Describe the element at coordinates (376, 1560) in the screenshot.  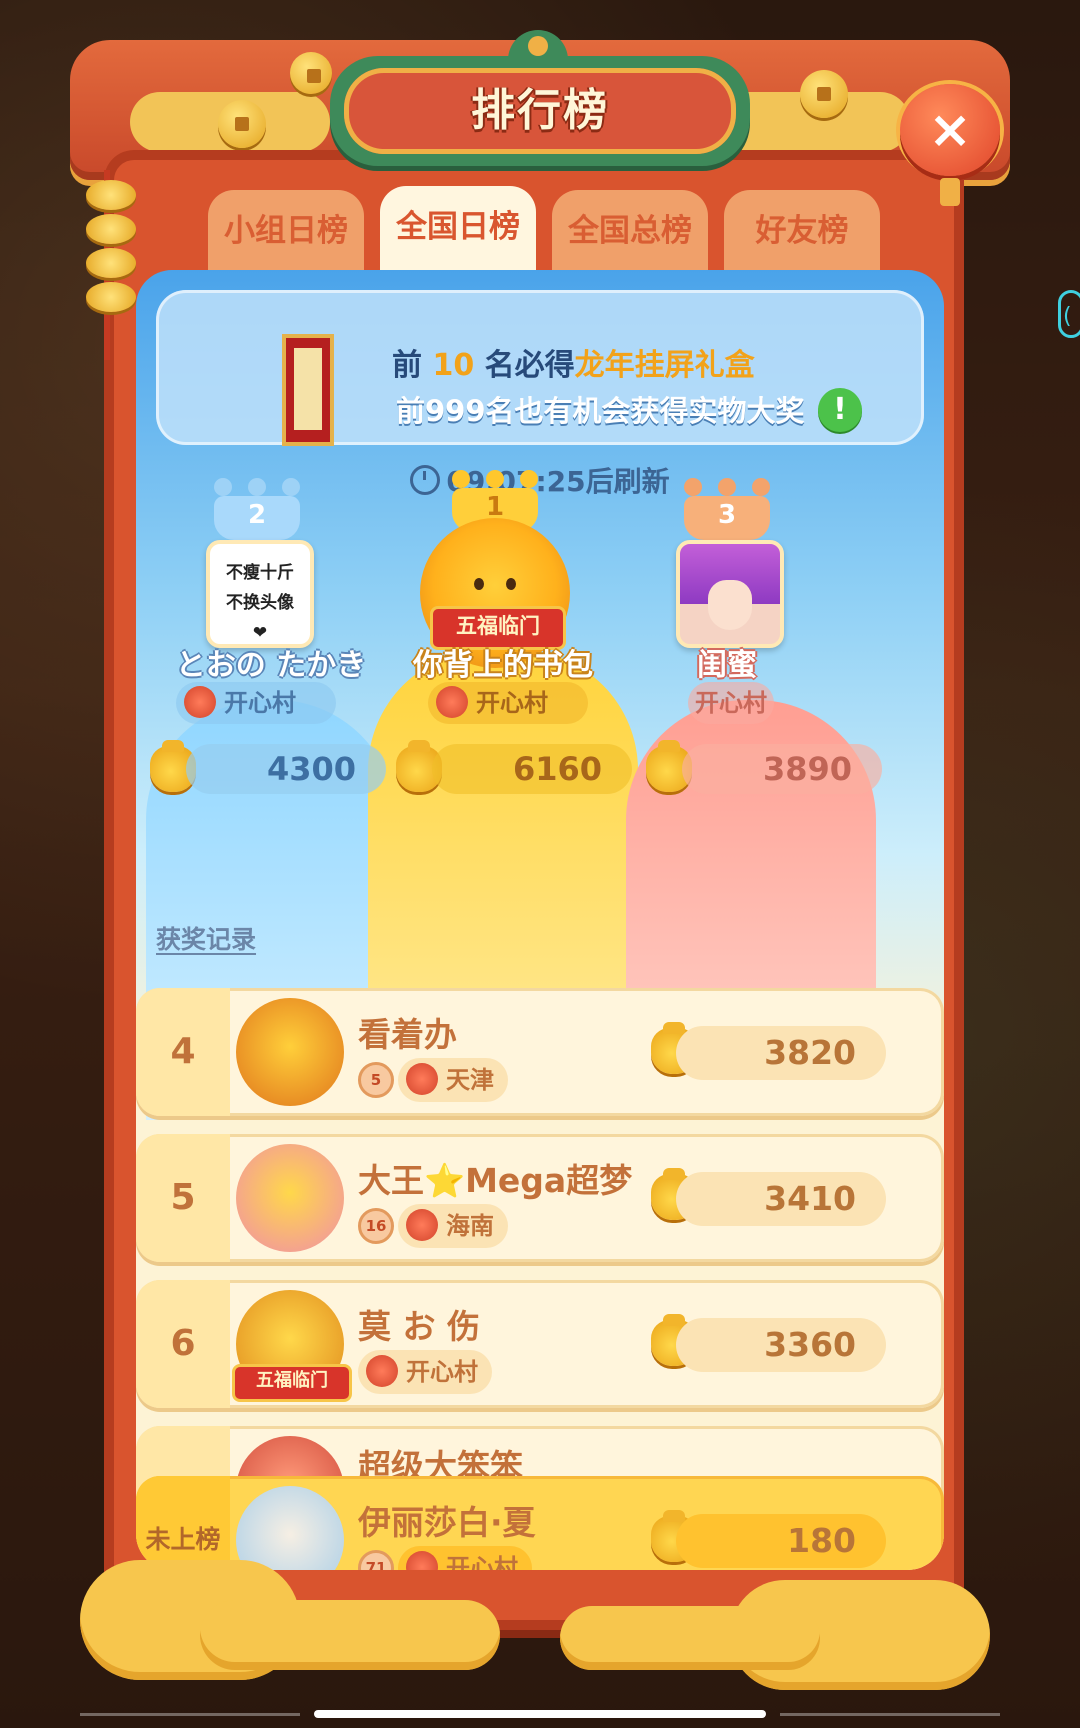
I see `level-badge-icon: 71` at that location.